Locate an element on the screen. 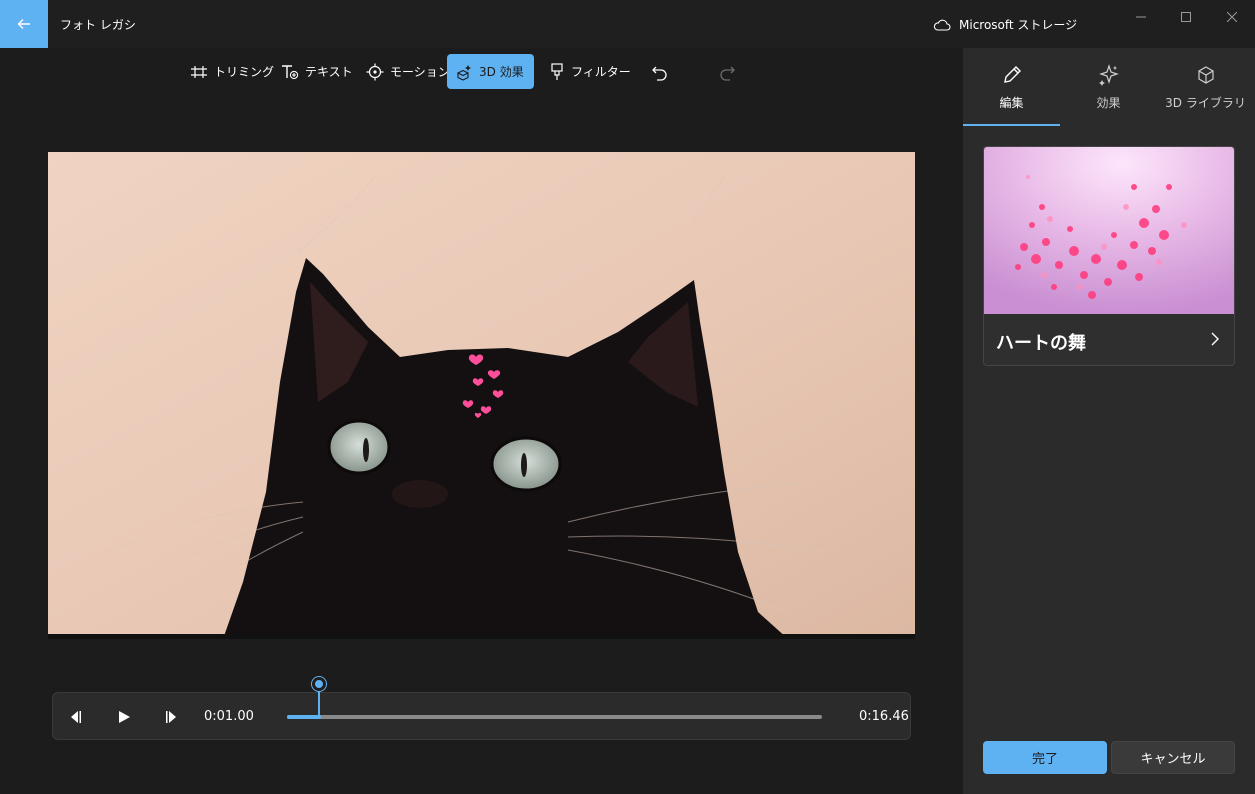  storage-indicator: Microsoft ストレージ is located at coordinates (1005, 24).